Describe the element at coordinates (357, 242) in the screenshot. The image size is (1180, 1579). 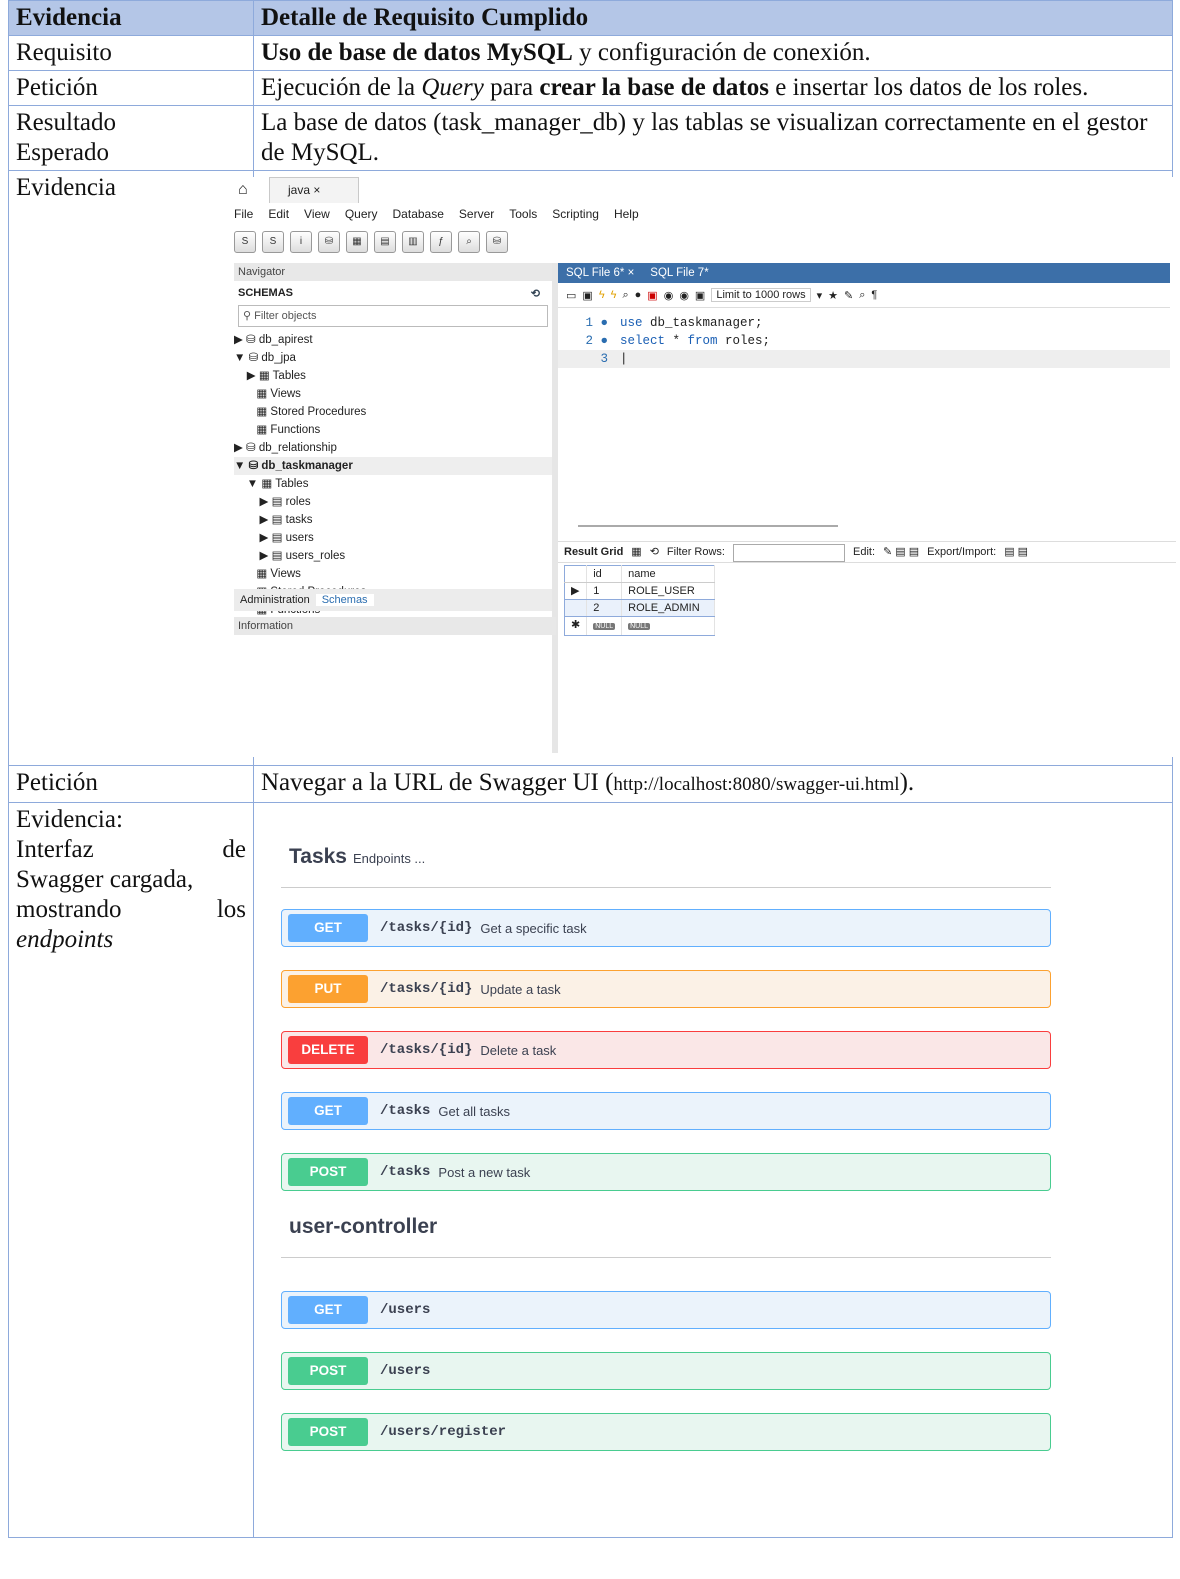
I see `table-icon: ▦` at that location.